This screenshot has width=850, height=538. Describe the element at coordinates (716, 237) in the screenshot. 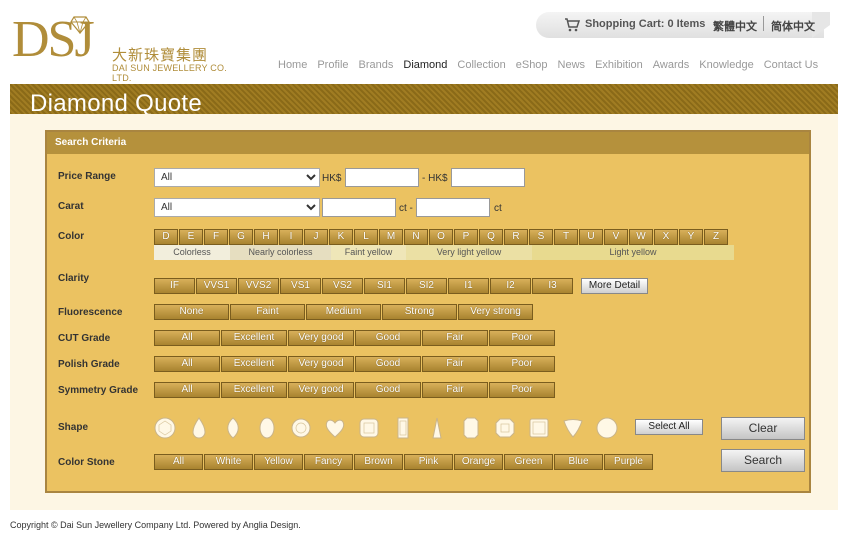

I see `color-z-button: Z` at that location.